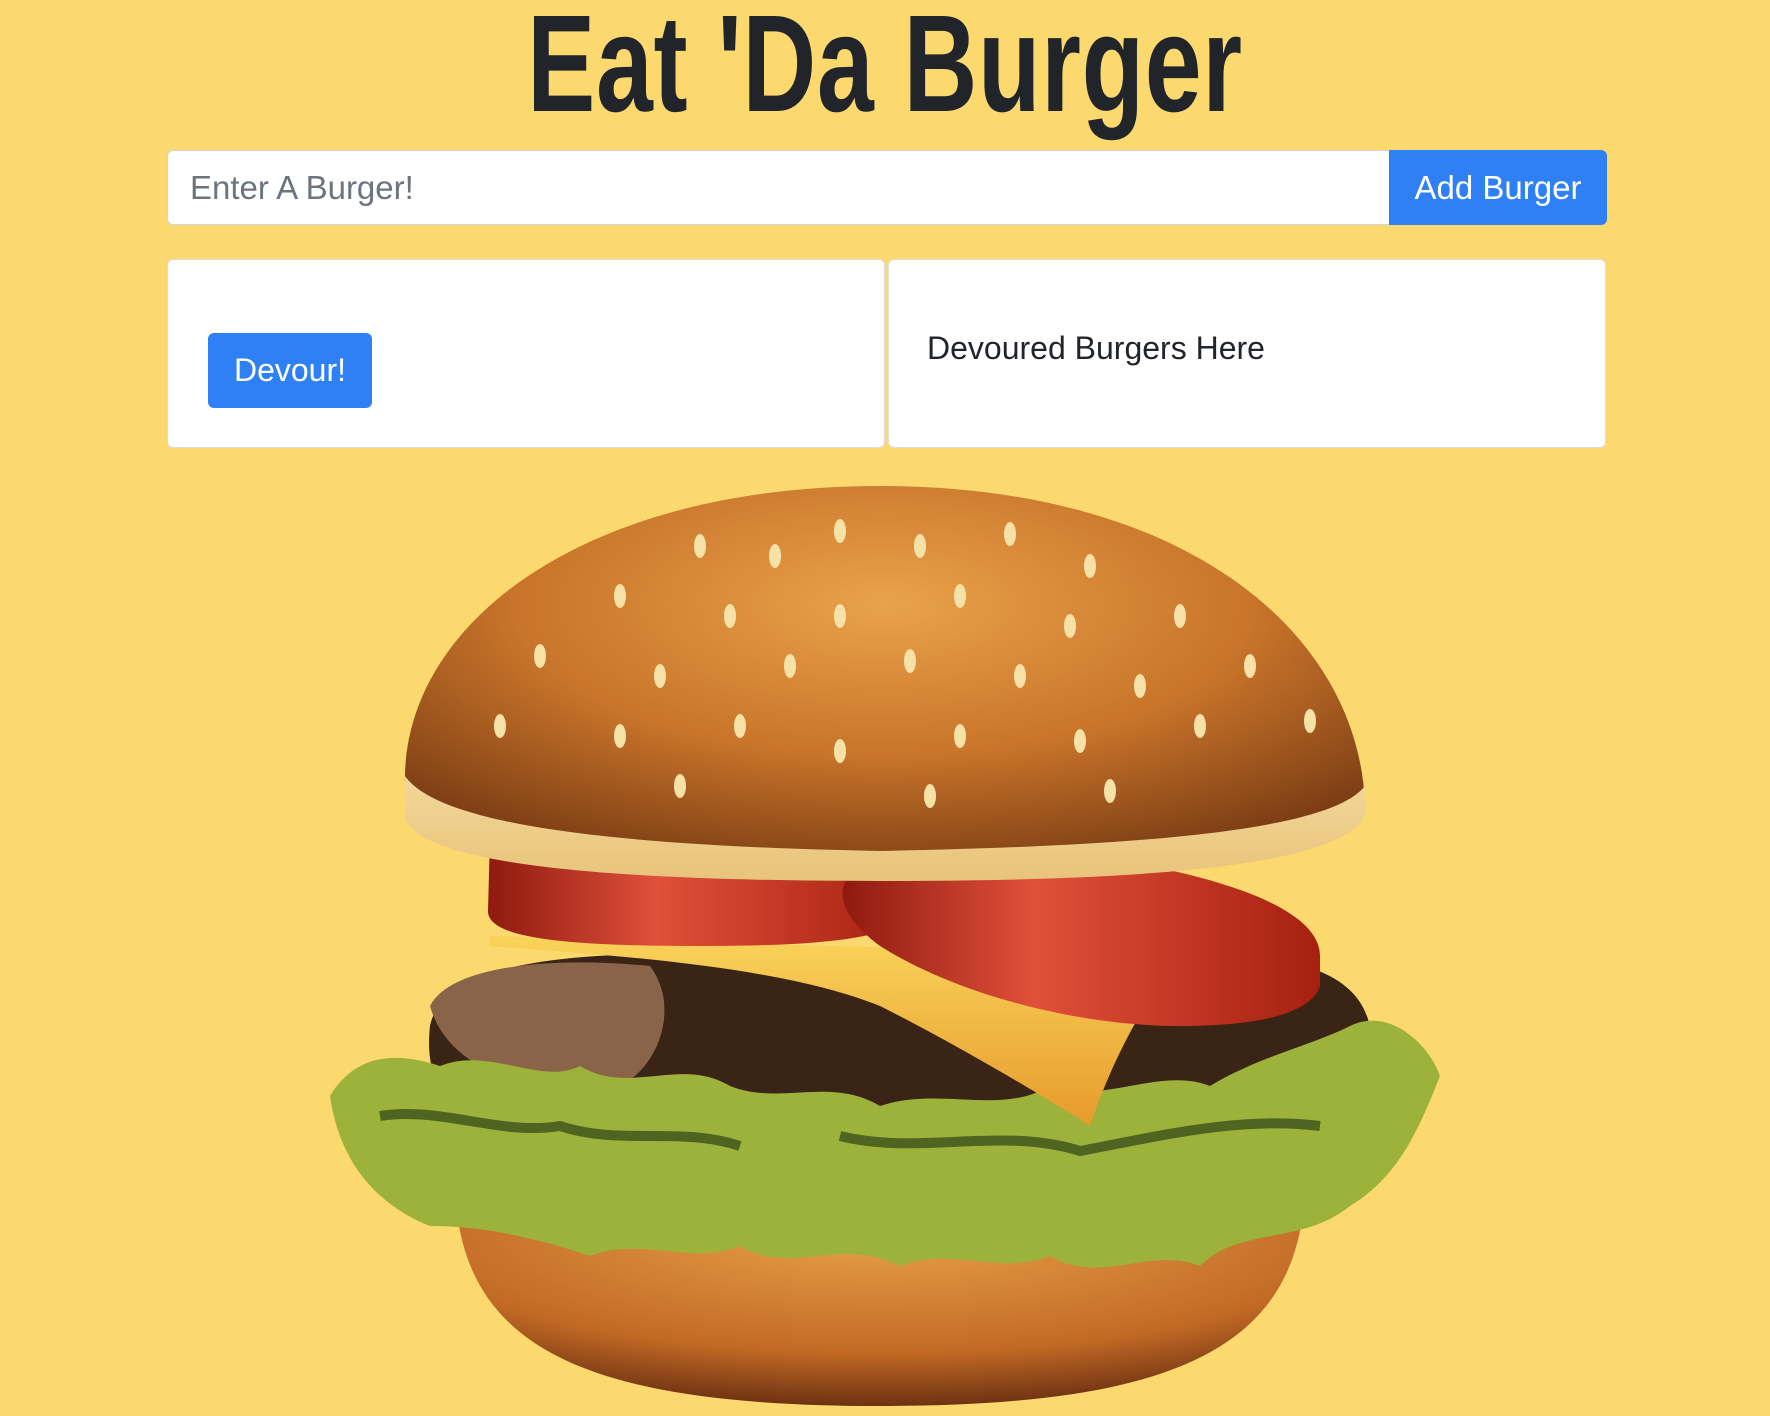  Describe the element at coordinates (1498, 187) in the screenshot. I see `add-burger-button: Add Burger` at that location.